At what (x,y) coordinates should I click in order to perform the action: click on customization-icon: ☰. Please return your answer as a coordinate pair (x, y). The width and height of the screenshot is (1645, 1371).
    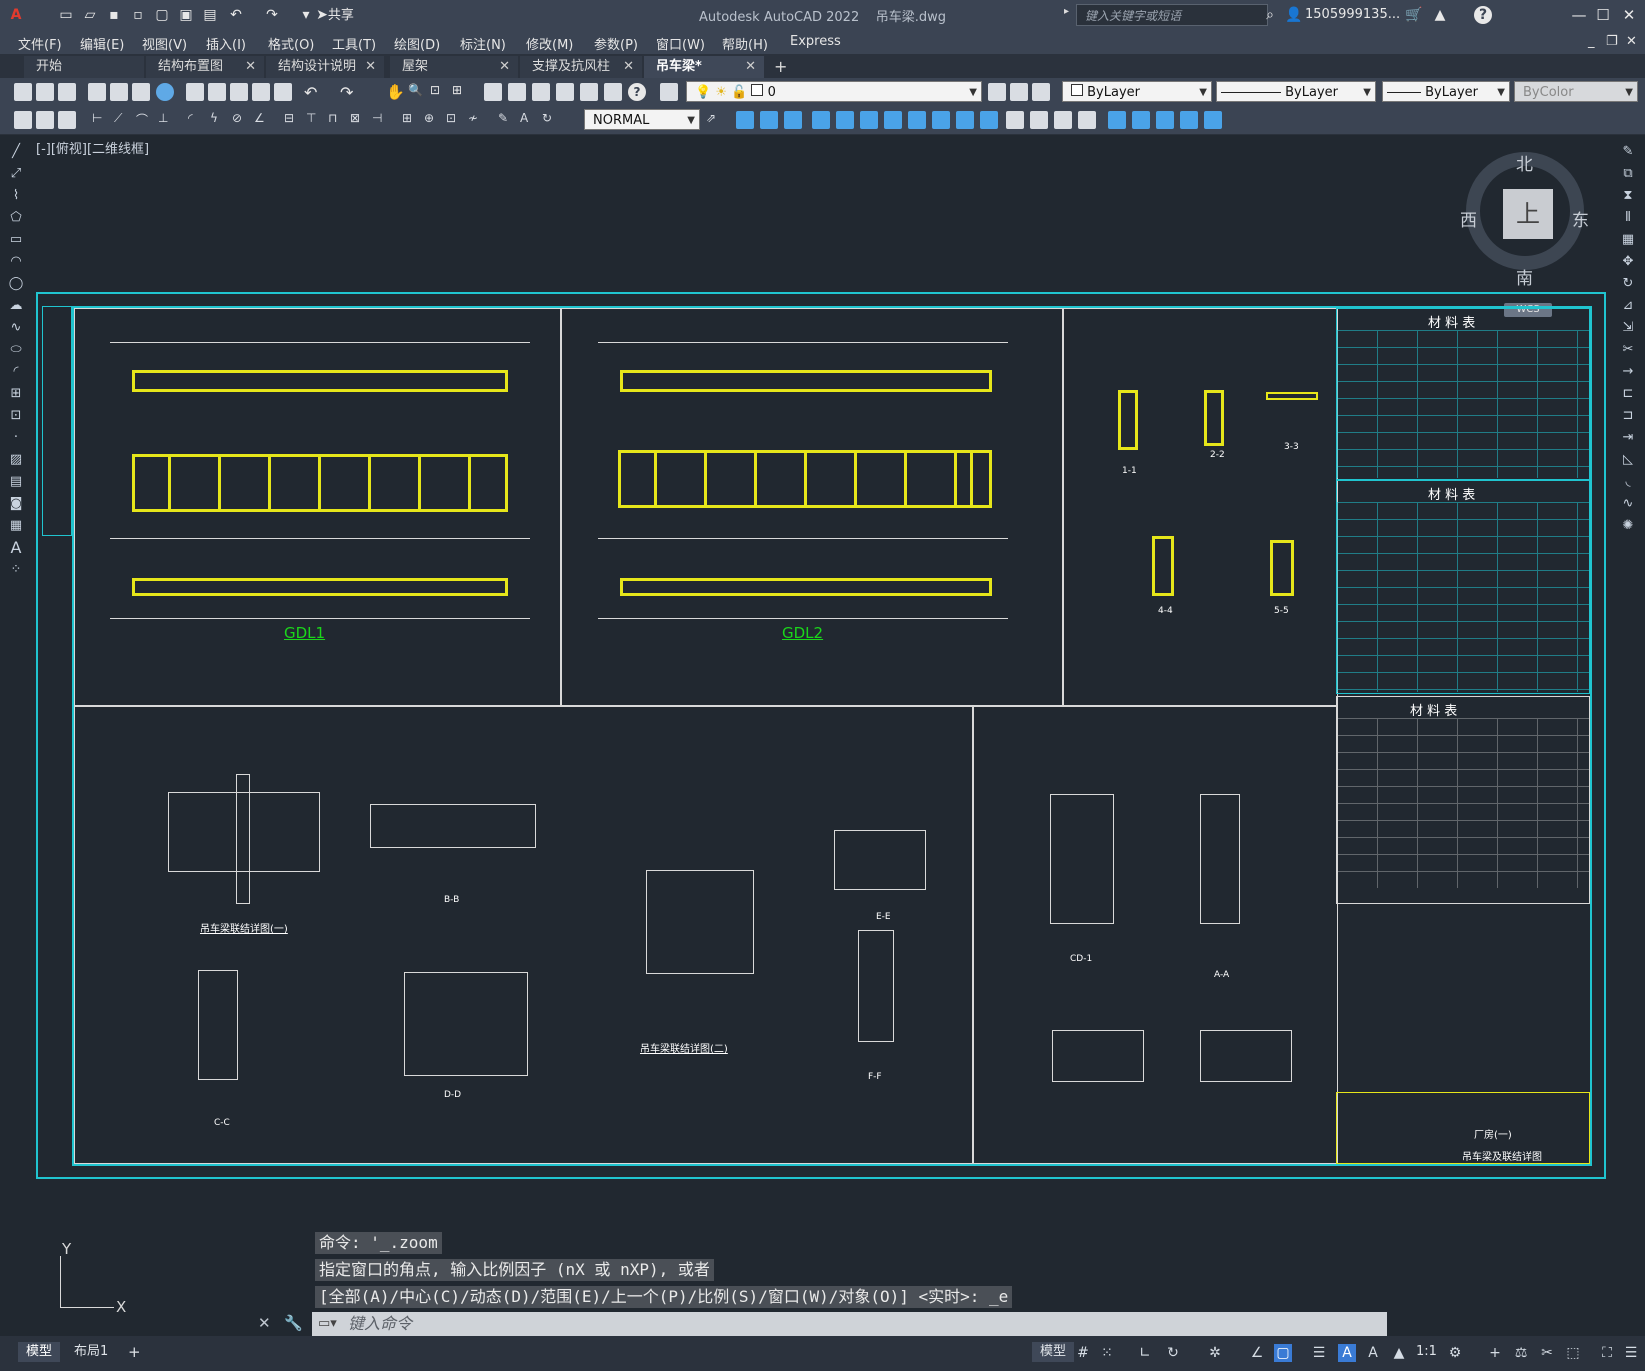
    Looking at the image, I should click on (1631, 1353).